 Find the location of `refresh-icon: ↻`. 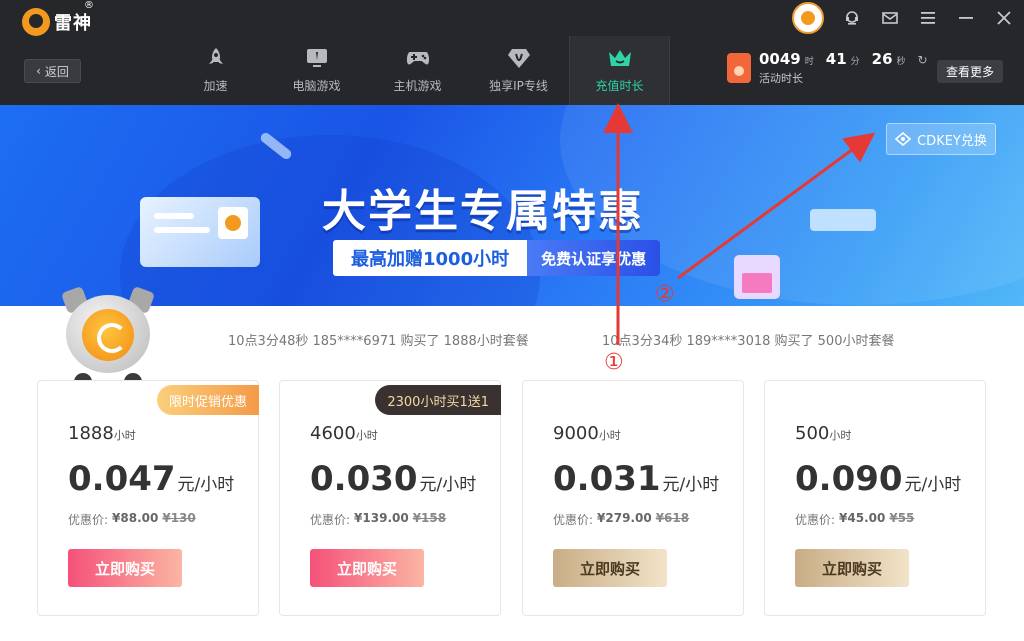

refresh-icon: ↻ is located at coordinates (923, 60).